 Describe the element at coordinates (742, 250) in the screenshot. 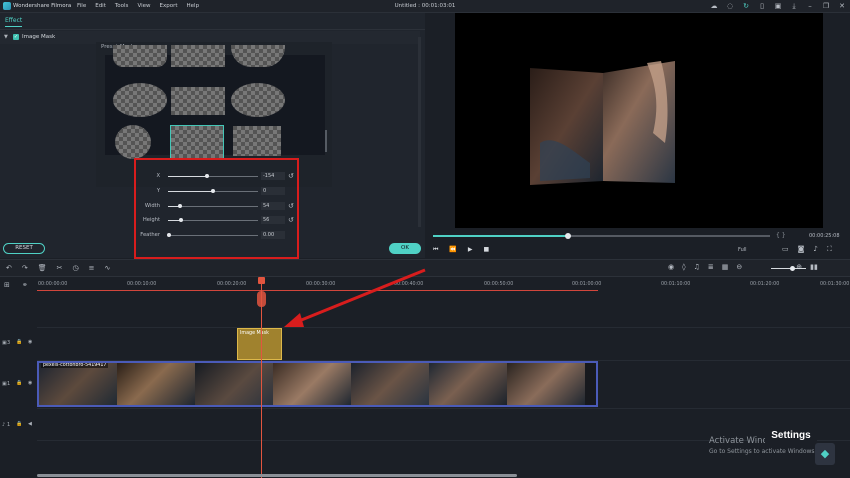

I see `quality-select: Full` at that location.